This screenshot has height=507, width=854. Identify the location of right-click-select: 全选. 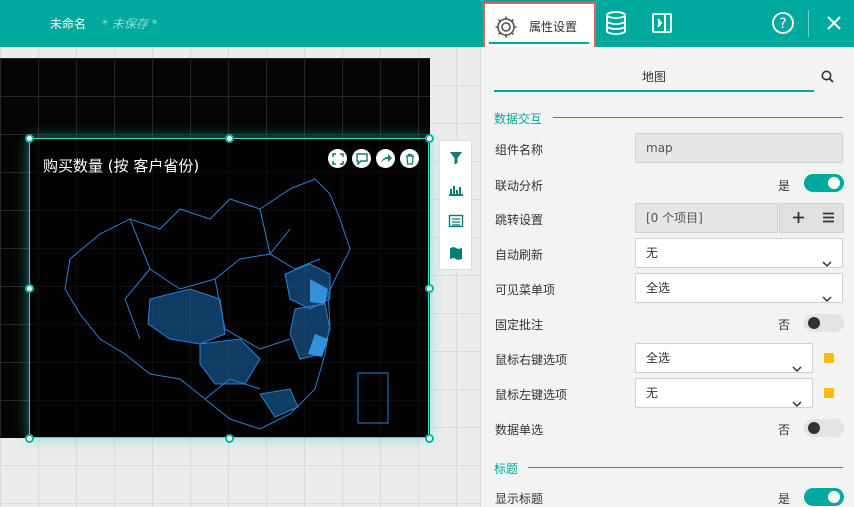
(724, 358).